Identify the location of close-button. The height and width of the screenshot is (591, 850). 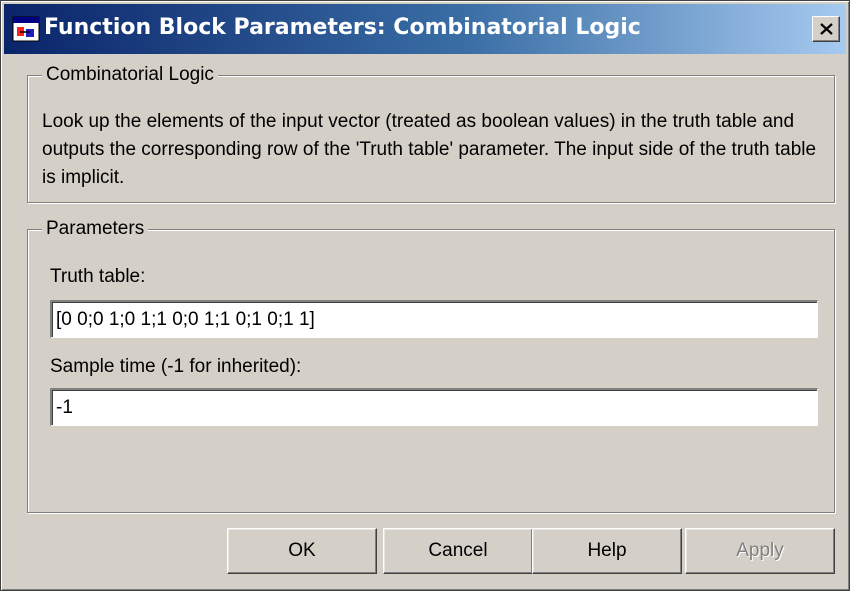
(826, 29).